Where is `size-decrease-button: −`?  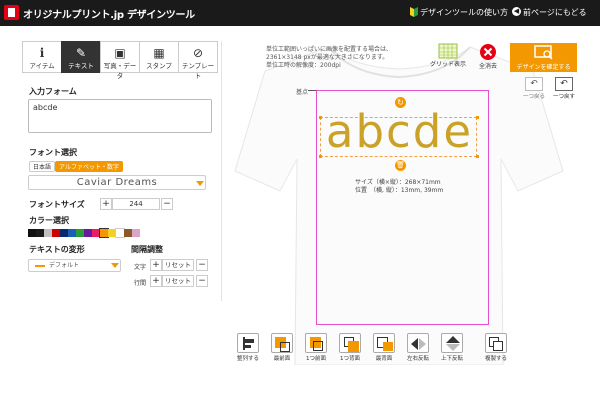 size-decrease-button: − is located at coordinates (167, 204).